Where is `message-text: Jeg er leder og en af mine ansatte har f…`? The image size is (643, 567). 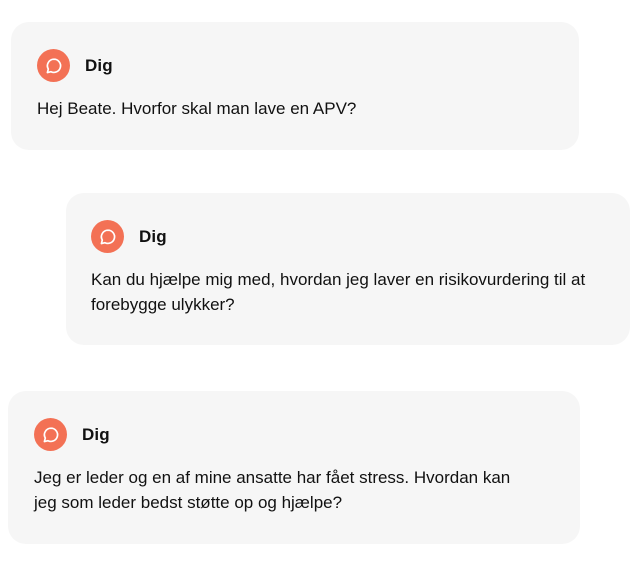 message-text: Jeg er leder og en af mine ansatte har f… is located at coordinates (272, 490).